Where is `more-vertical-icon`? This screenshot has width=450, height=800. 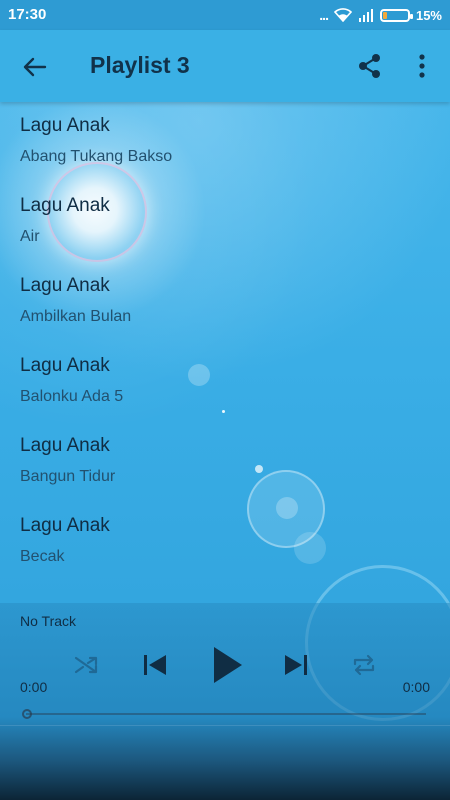
more-vertical-icon is located at coordinates (422, 66).